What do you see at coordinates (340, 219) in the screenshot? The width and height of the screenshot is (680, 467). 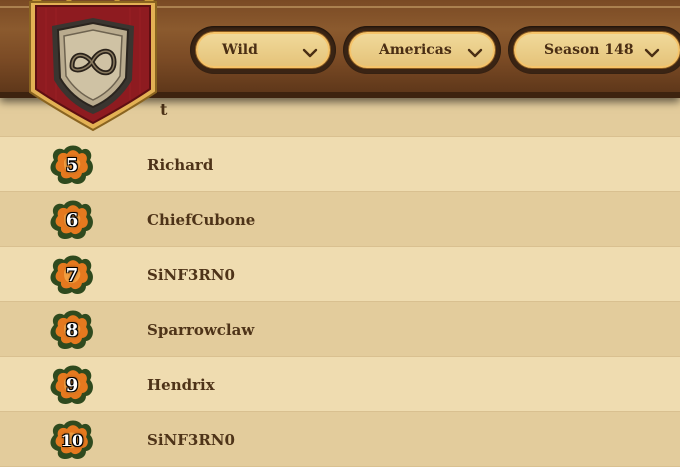 I see `table-row: 6 ChiefCubone` at bounding box center [340, 219].